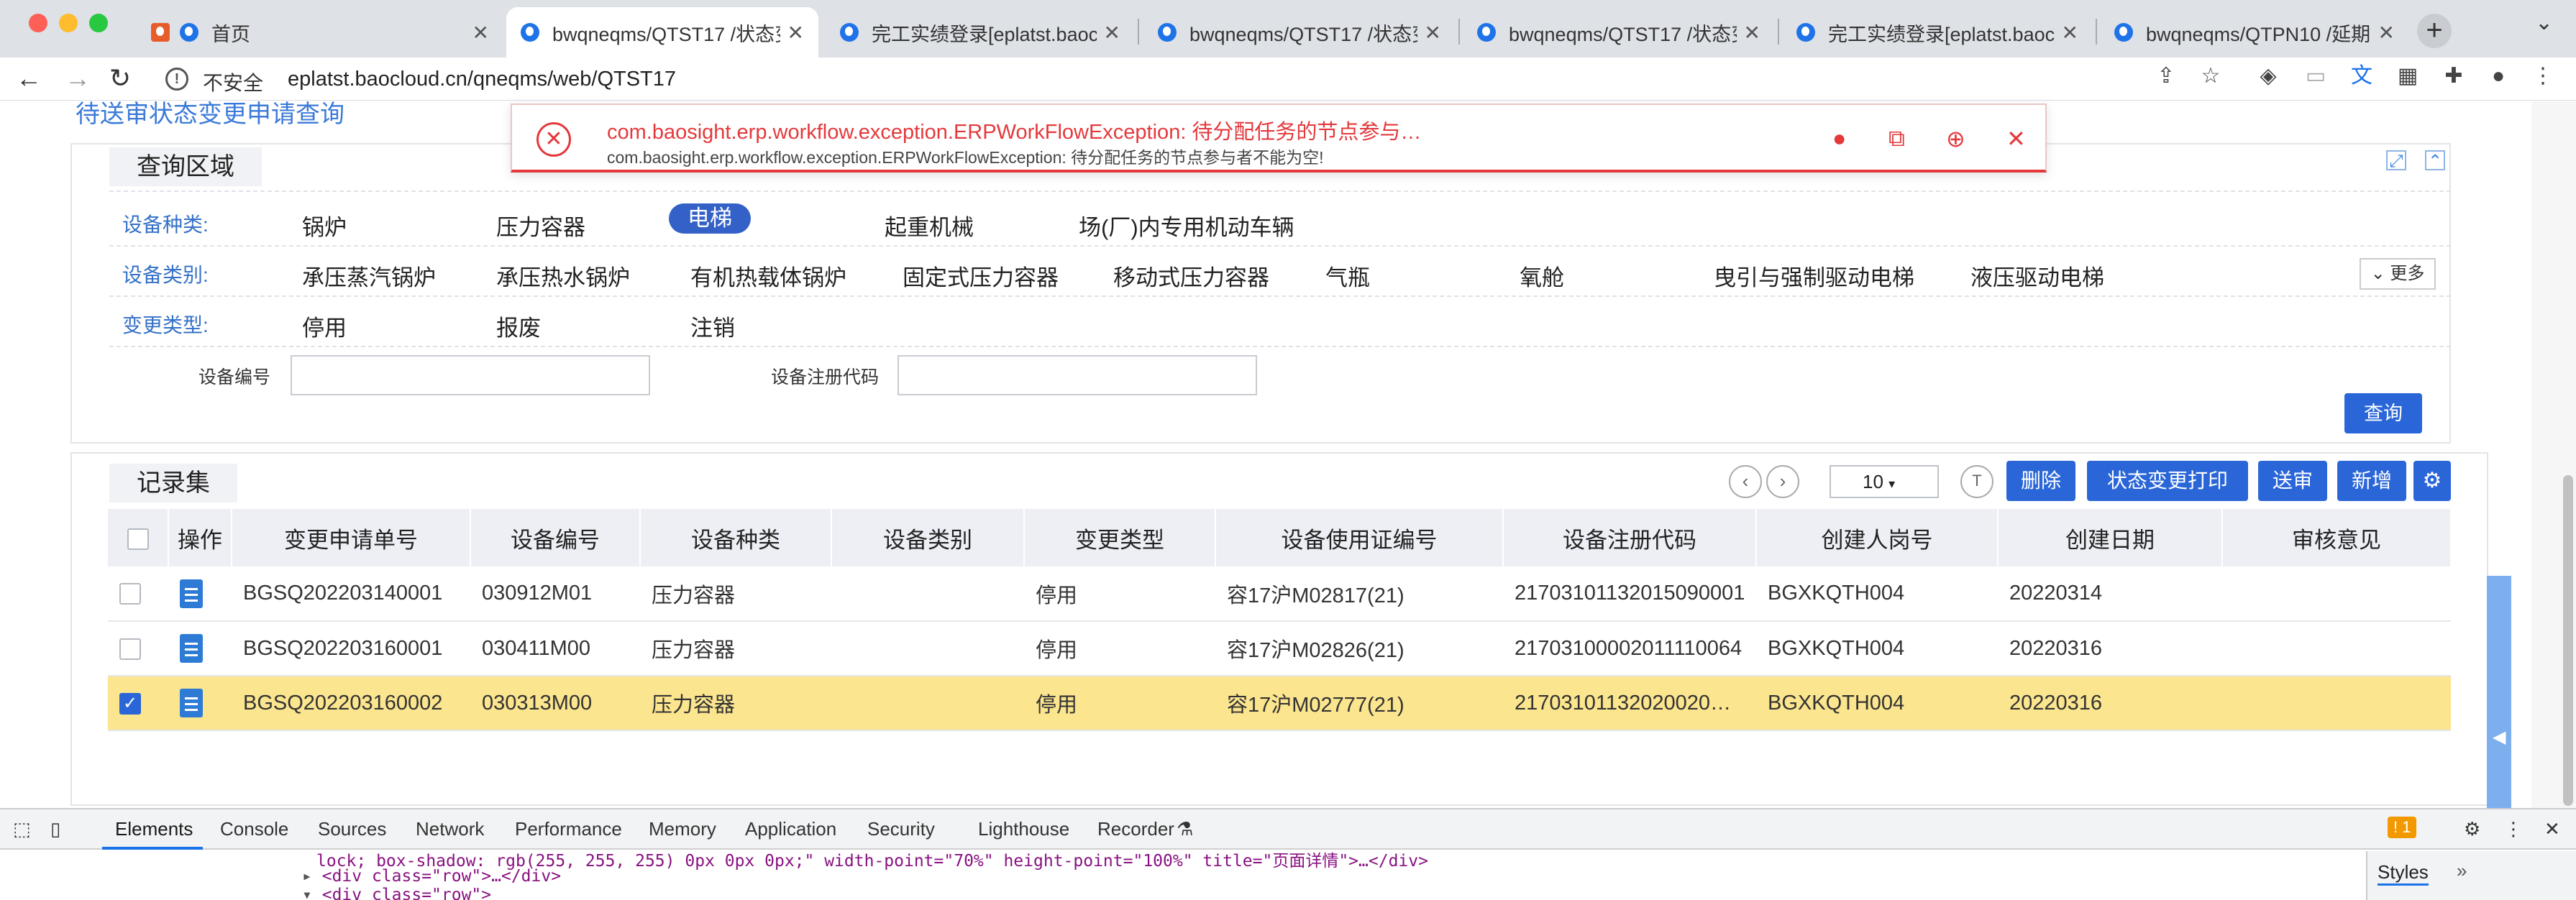  Describe the element at coordinates (320, 33) in the screenshot. I see `browser-tab-home: 首页 ✕` at that location.